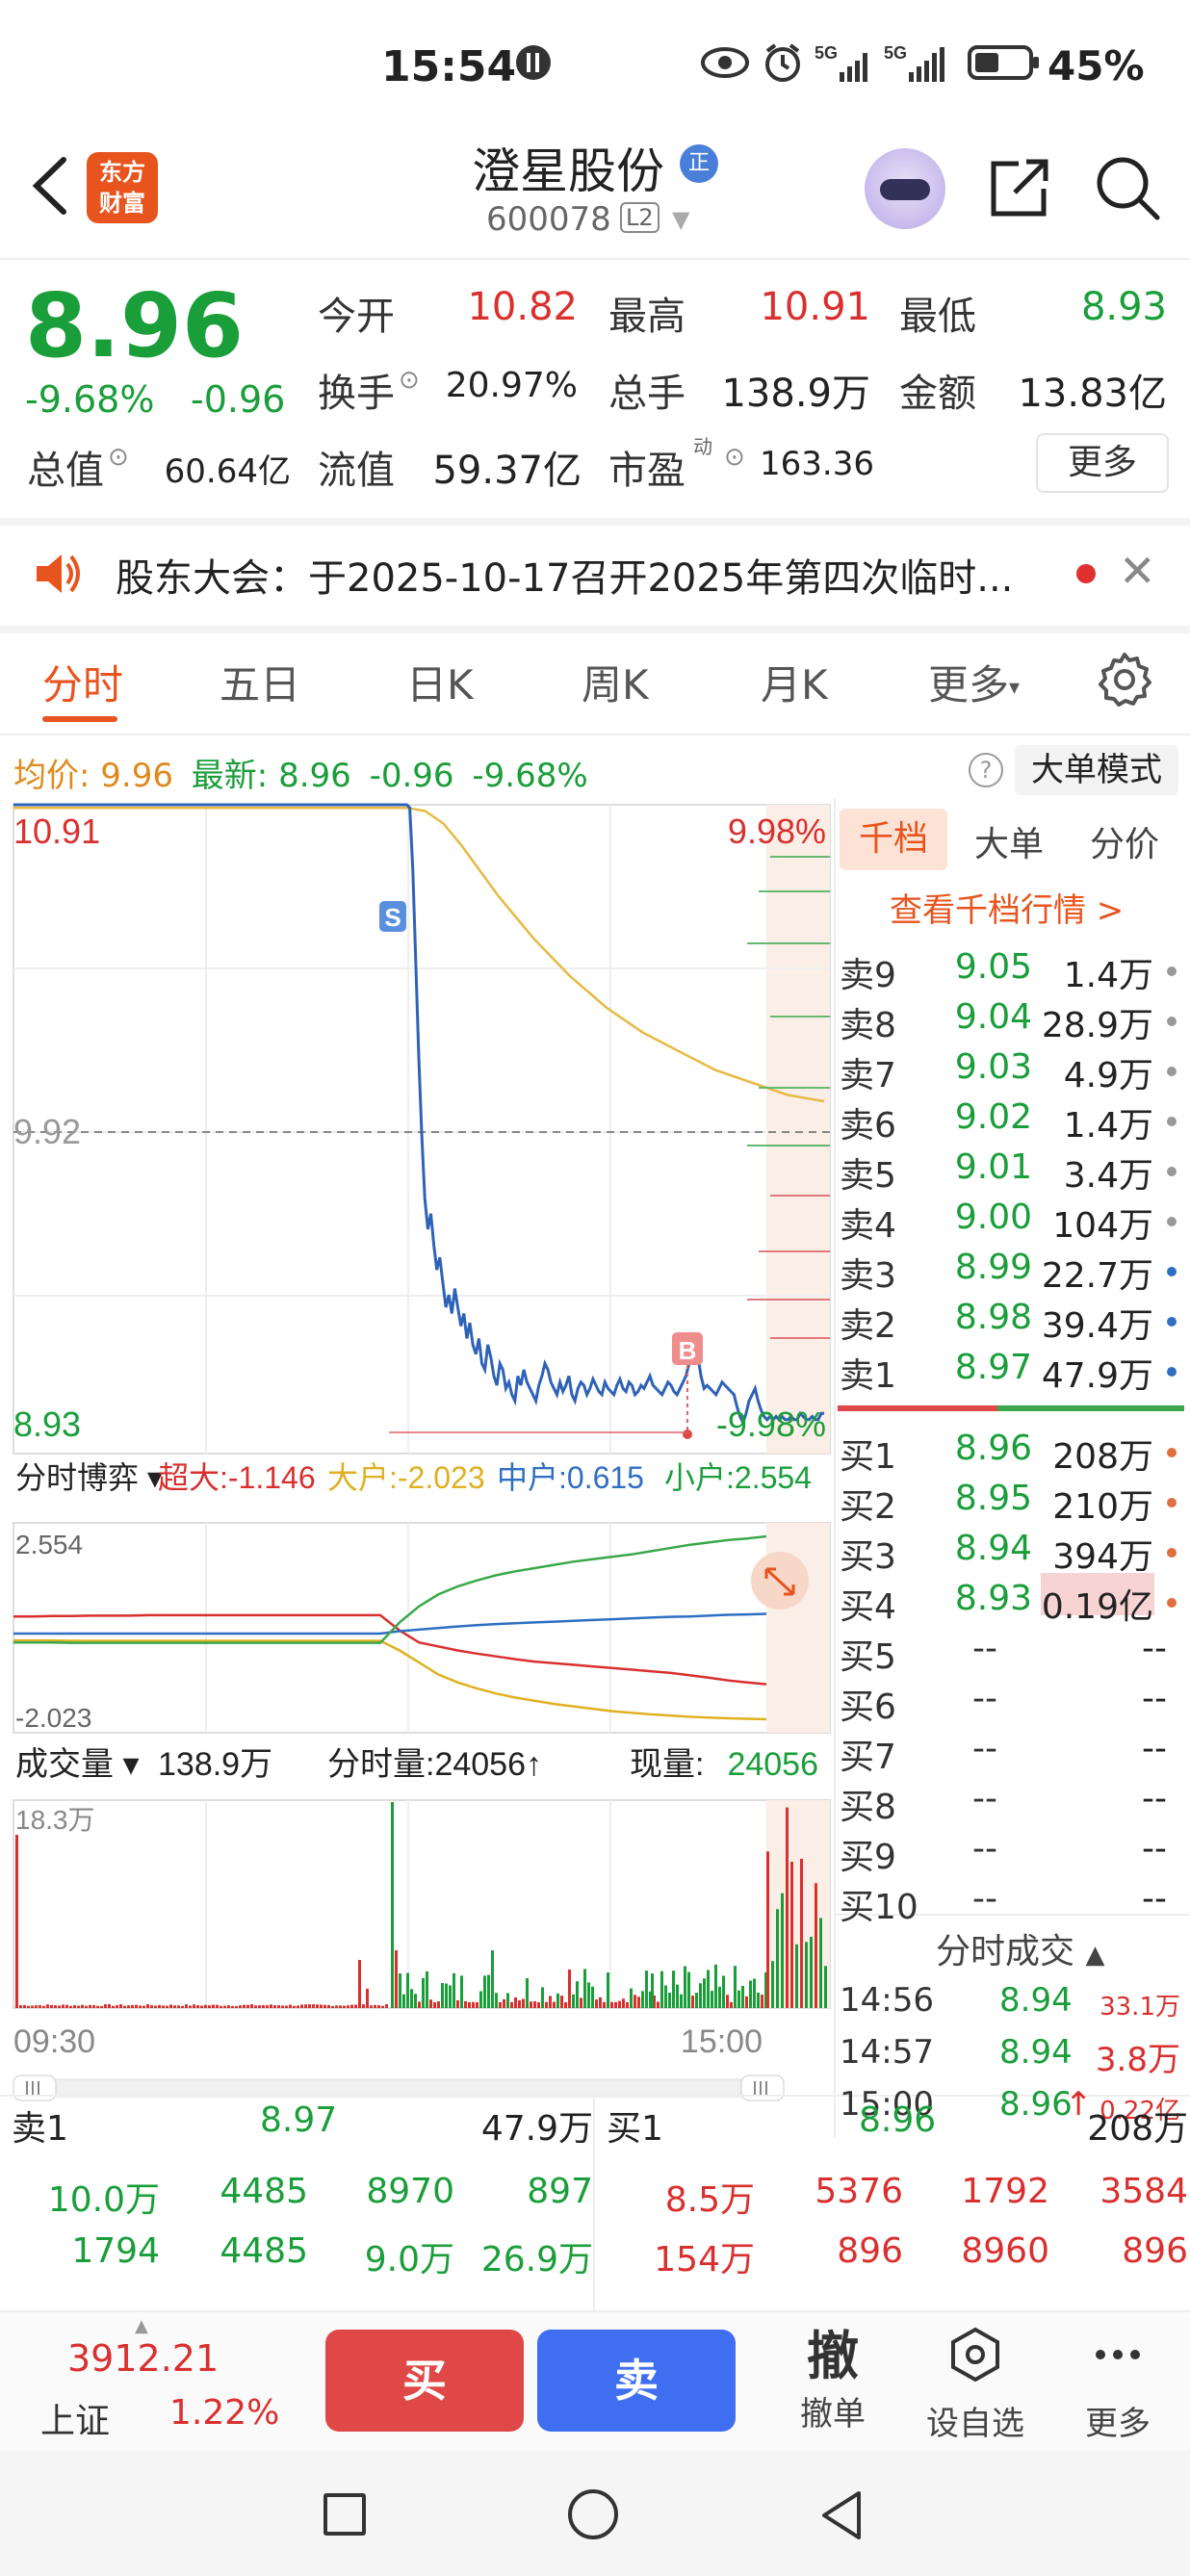  I want to click on ask-row: 卖9 9.05 1.4万, so click(1014, 972).